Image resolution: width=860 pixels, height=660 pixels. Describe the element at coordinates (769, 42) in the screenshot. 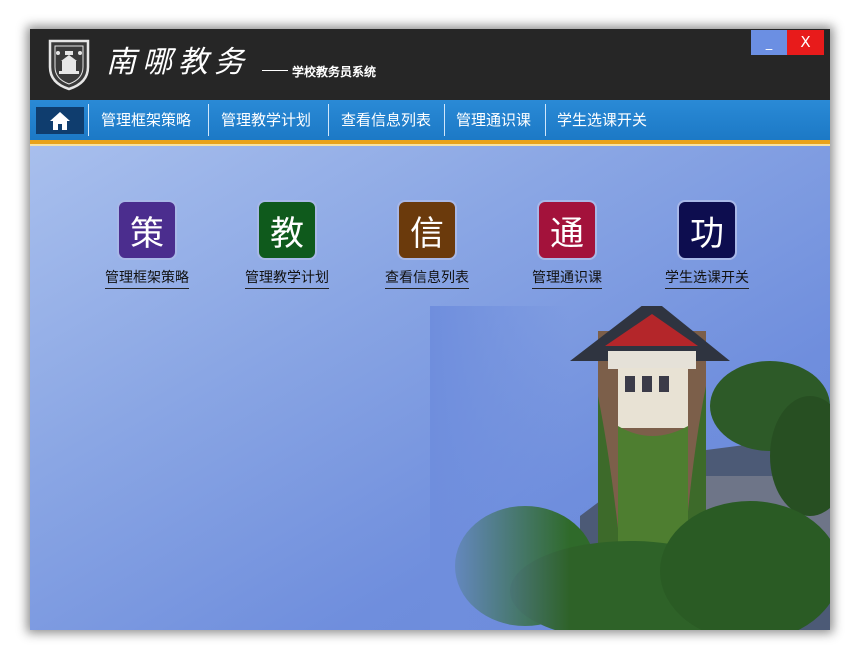

I see `minimize-button: _` at that location.